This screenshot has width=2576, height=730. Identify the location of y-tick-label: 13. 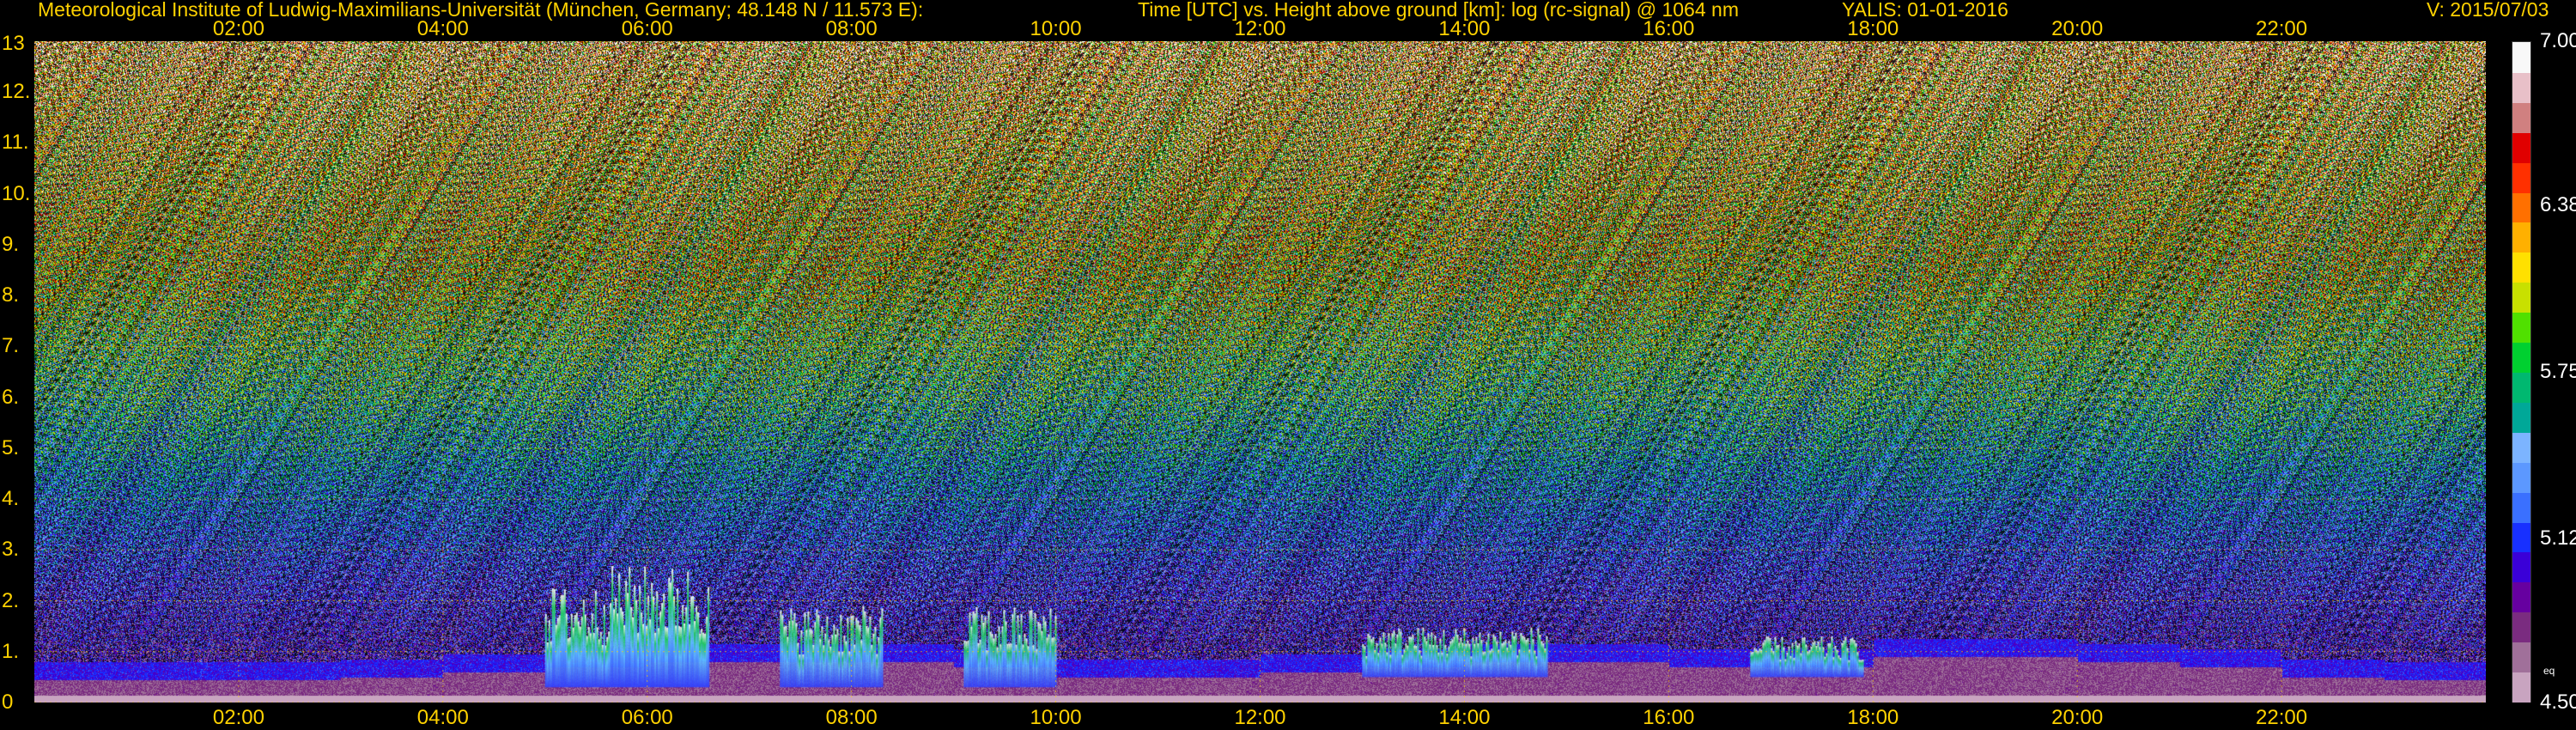
(13, 43).